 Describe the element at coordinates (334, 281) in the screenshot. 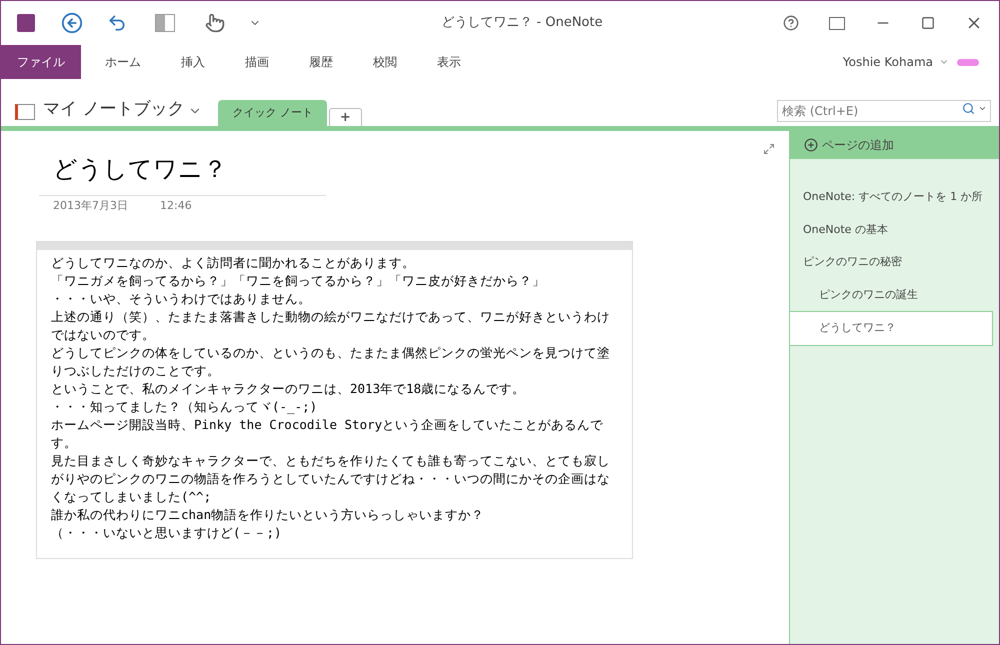

I see `note-paragraph: 「ワニガメを飼ってるから？」「ワニを飼ってるから？」「ワニ皮が好きだから？」` at that location.